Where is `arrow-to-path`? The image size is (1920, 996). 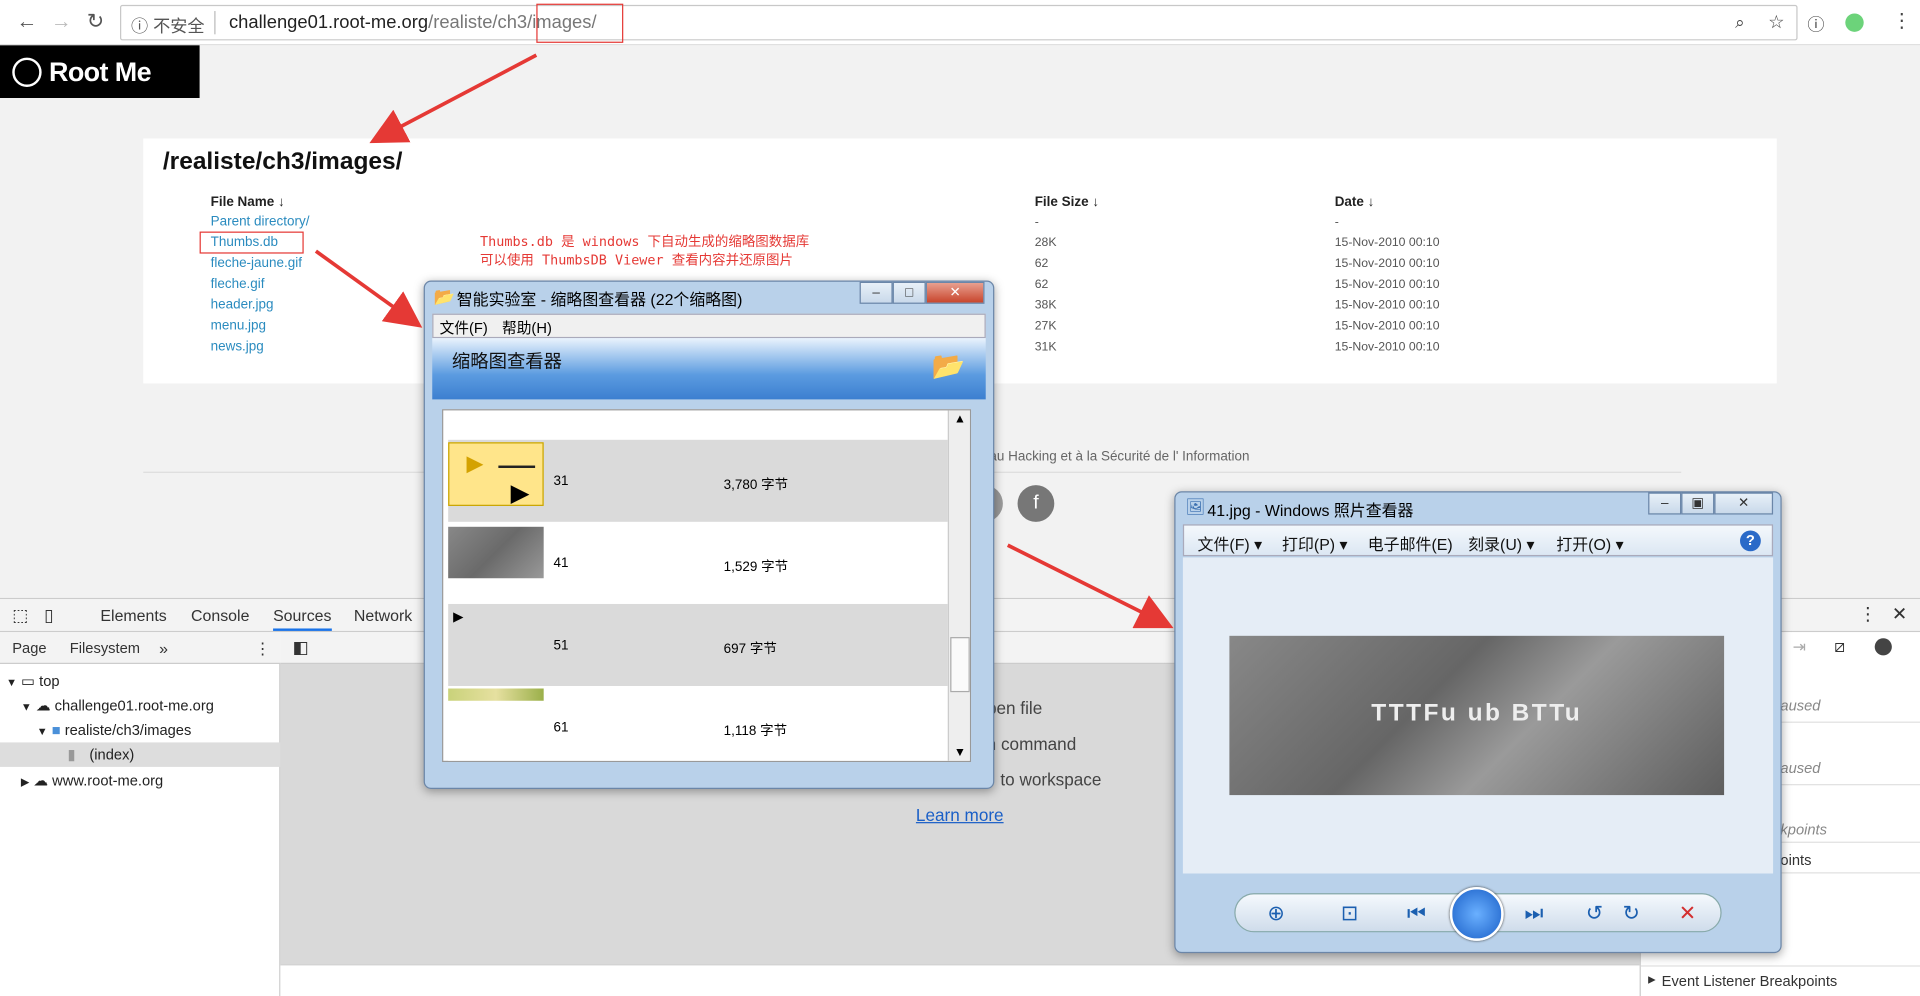
arrow-to-path is located at coordinates (453, 98).